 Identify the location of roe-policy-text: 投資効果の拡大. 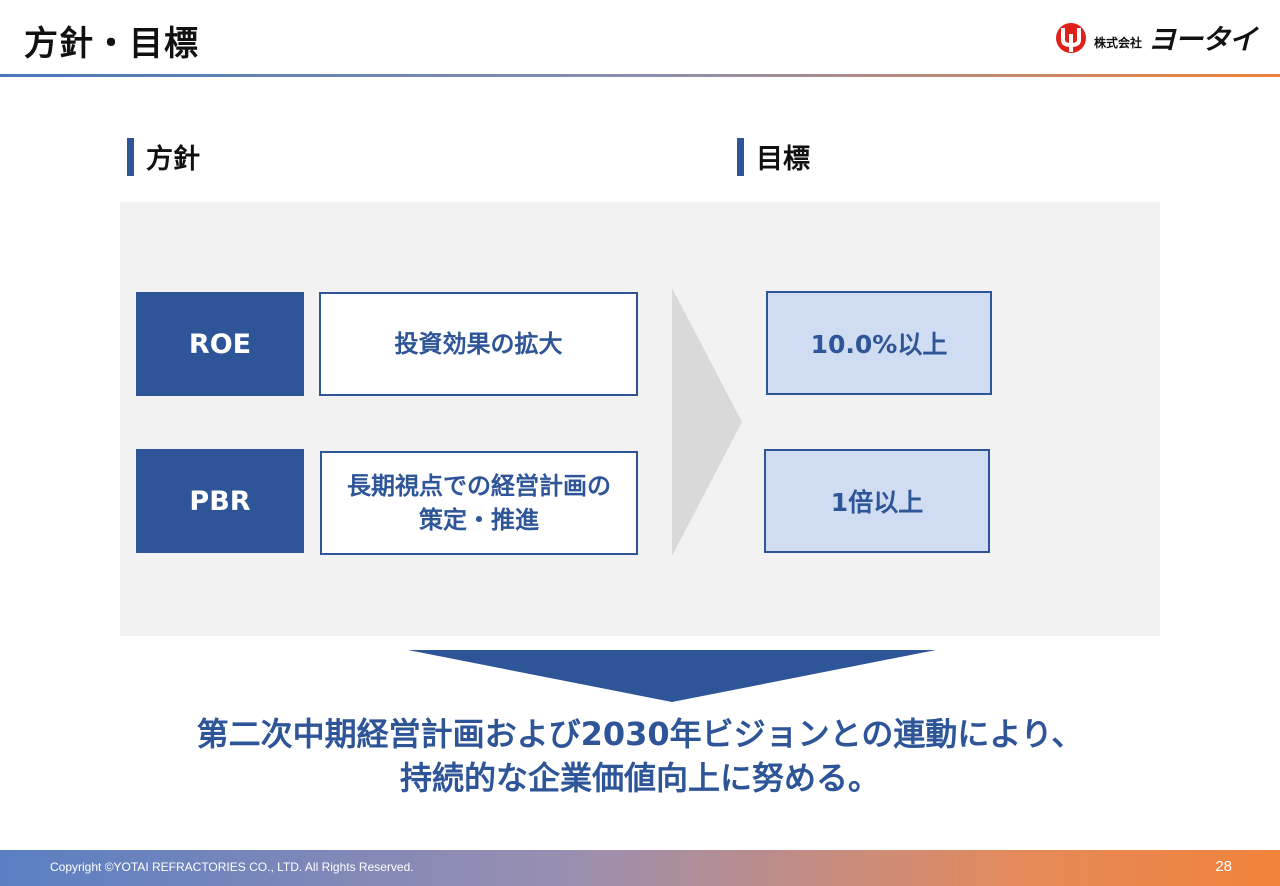
(478, 344).